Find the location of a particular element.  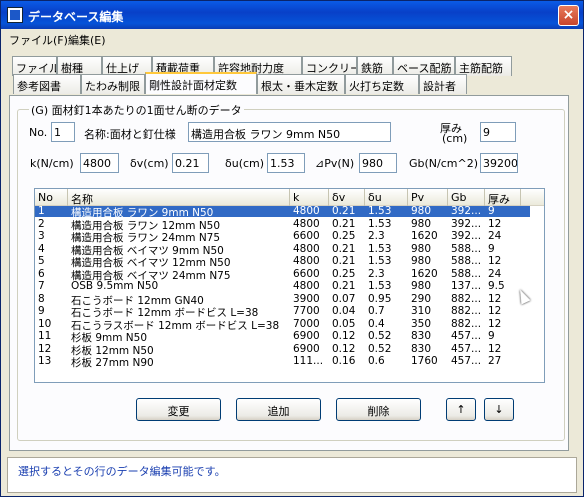

table-cell: 830 is located at coordinates (421, 336).